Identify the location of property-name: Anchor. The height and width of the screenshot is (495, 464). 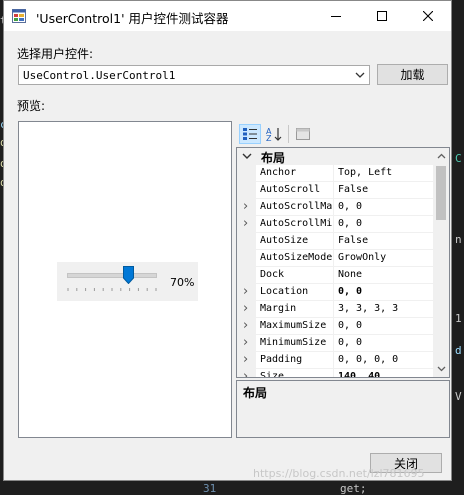
(278, 172).